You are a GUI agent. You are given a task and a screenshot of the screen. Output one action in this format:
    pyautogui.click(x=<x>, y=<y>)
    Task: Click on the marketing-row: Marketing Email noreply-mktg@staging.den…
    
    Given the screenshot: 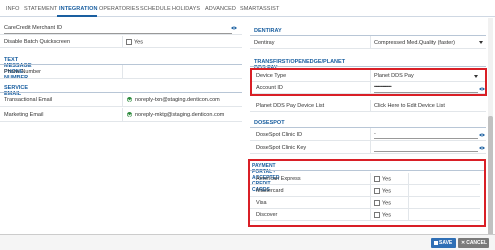 What is the action you would take?
    pyautogui.click(x=121, y=115)
    